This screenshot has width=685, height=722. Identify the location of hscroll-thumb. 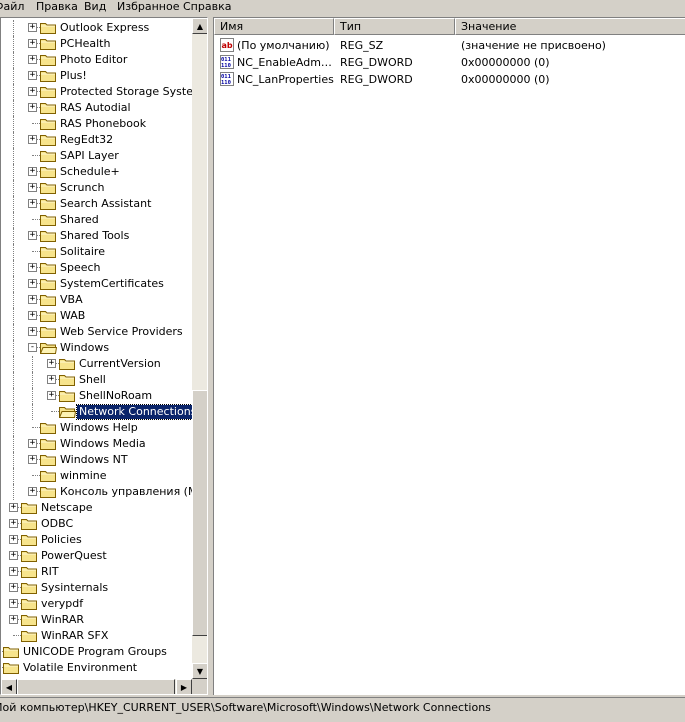
(96, 686).